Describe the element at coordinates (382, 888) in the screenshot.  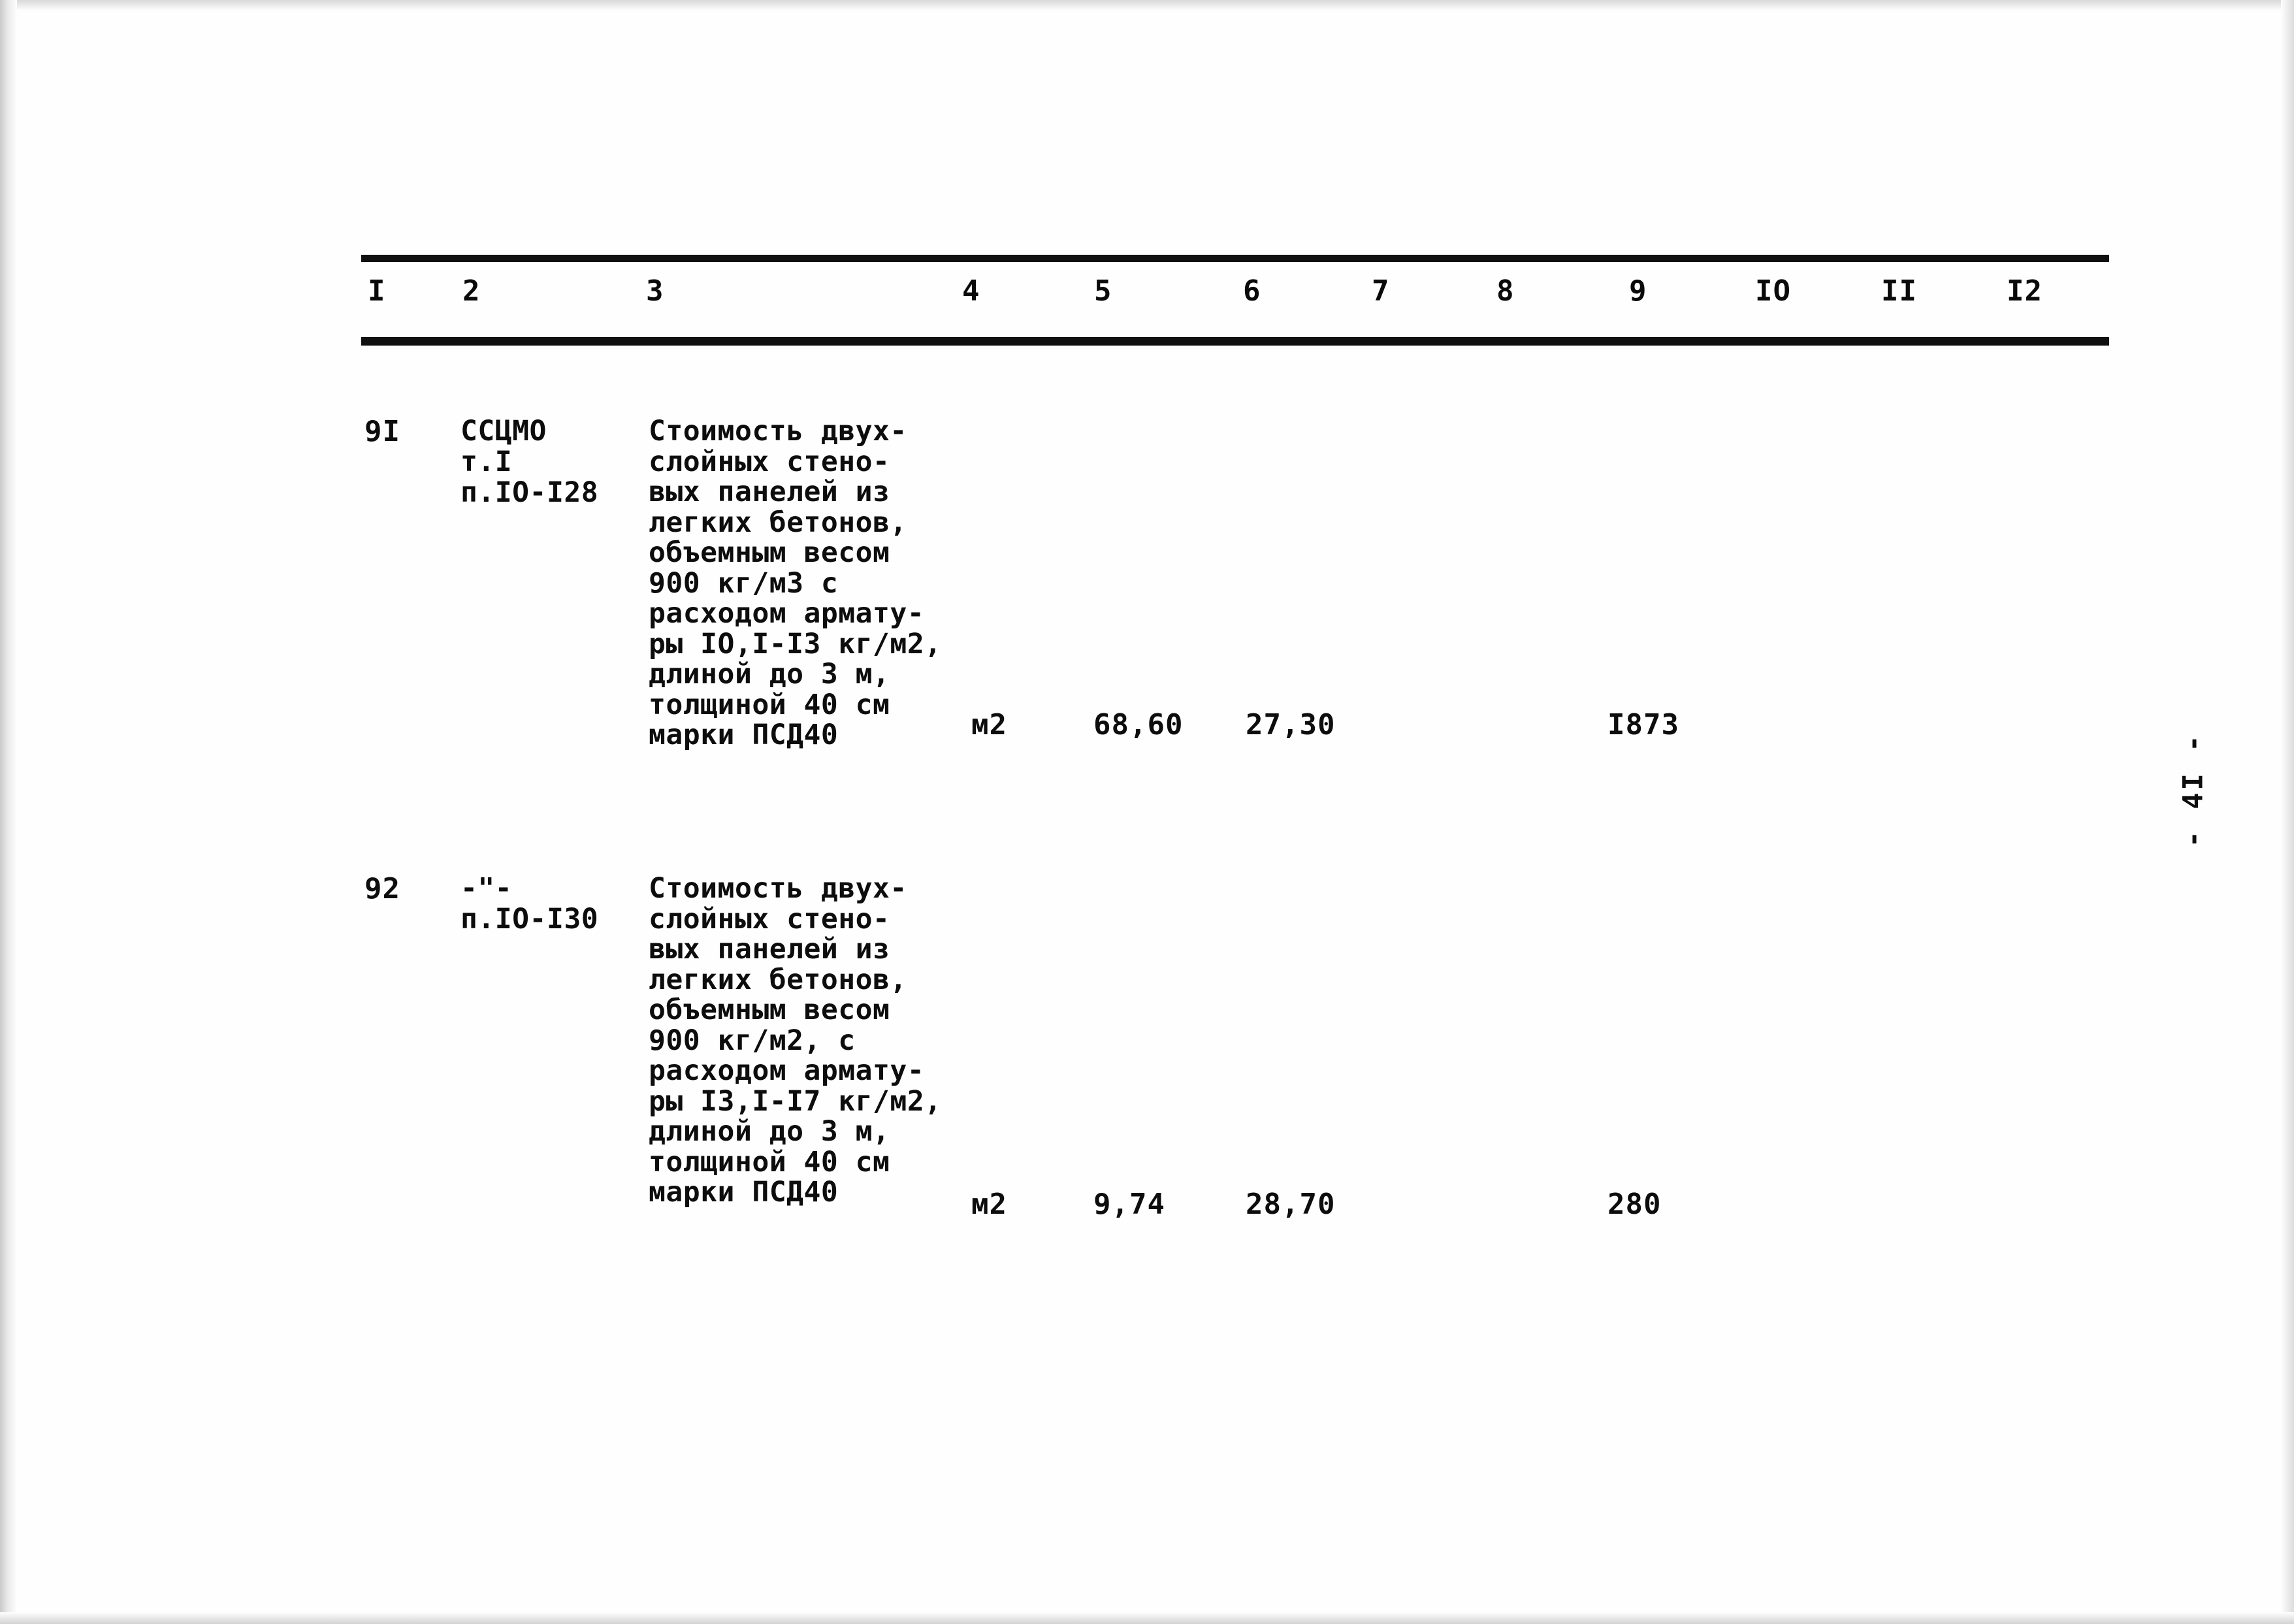
I see `table-row: 92` at that location.